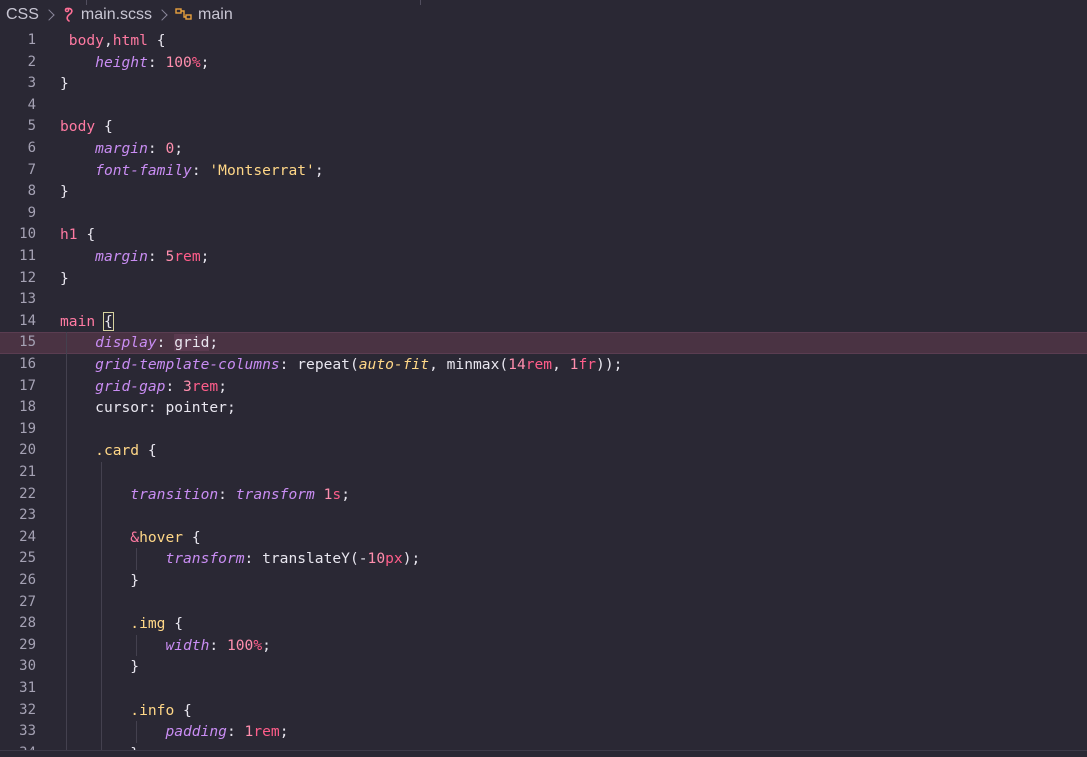  What do you see at coordinates (187, 364) in the screenshot?
I see `code-token: grid-template-columns` at bounding box center [187, 364].